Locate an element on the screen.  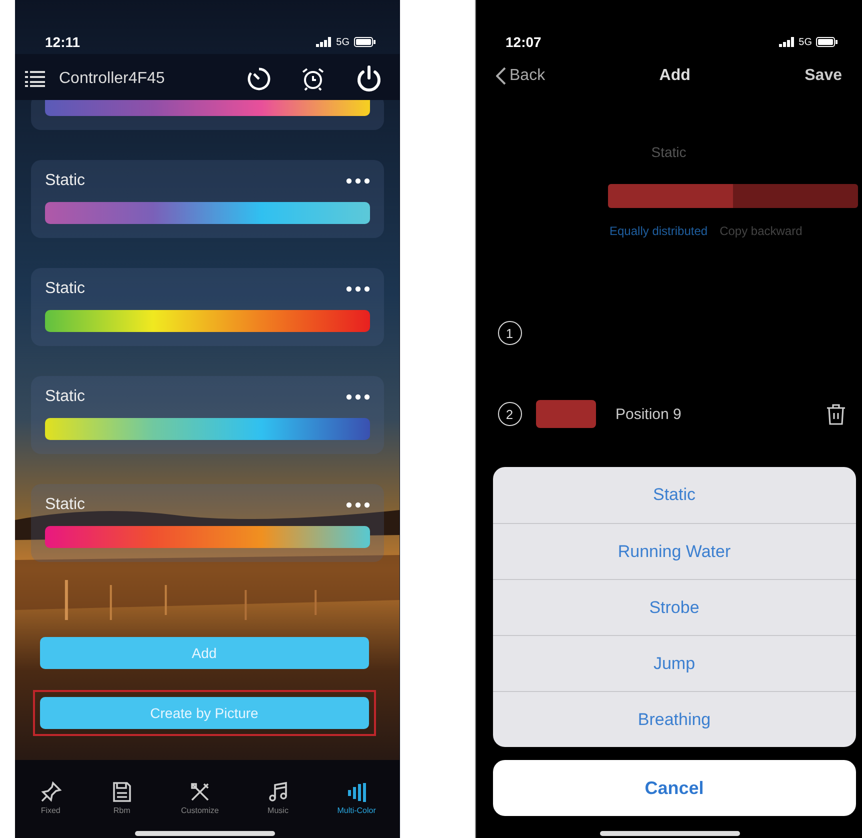
effect-option: Strobe is located at coordinates (674, 607).